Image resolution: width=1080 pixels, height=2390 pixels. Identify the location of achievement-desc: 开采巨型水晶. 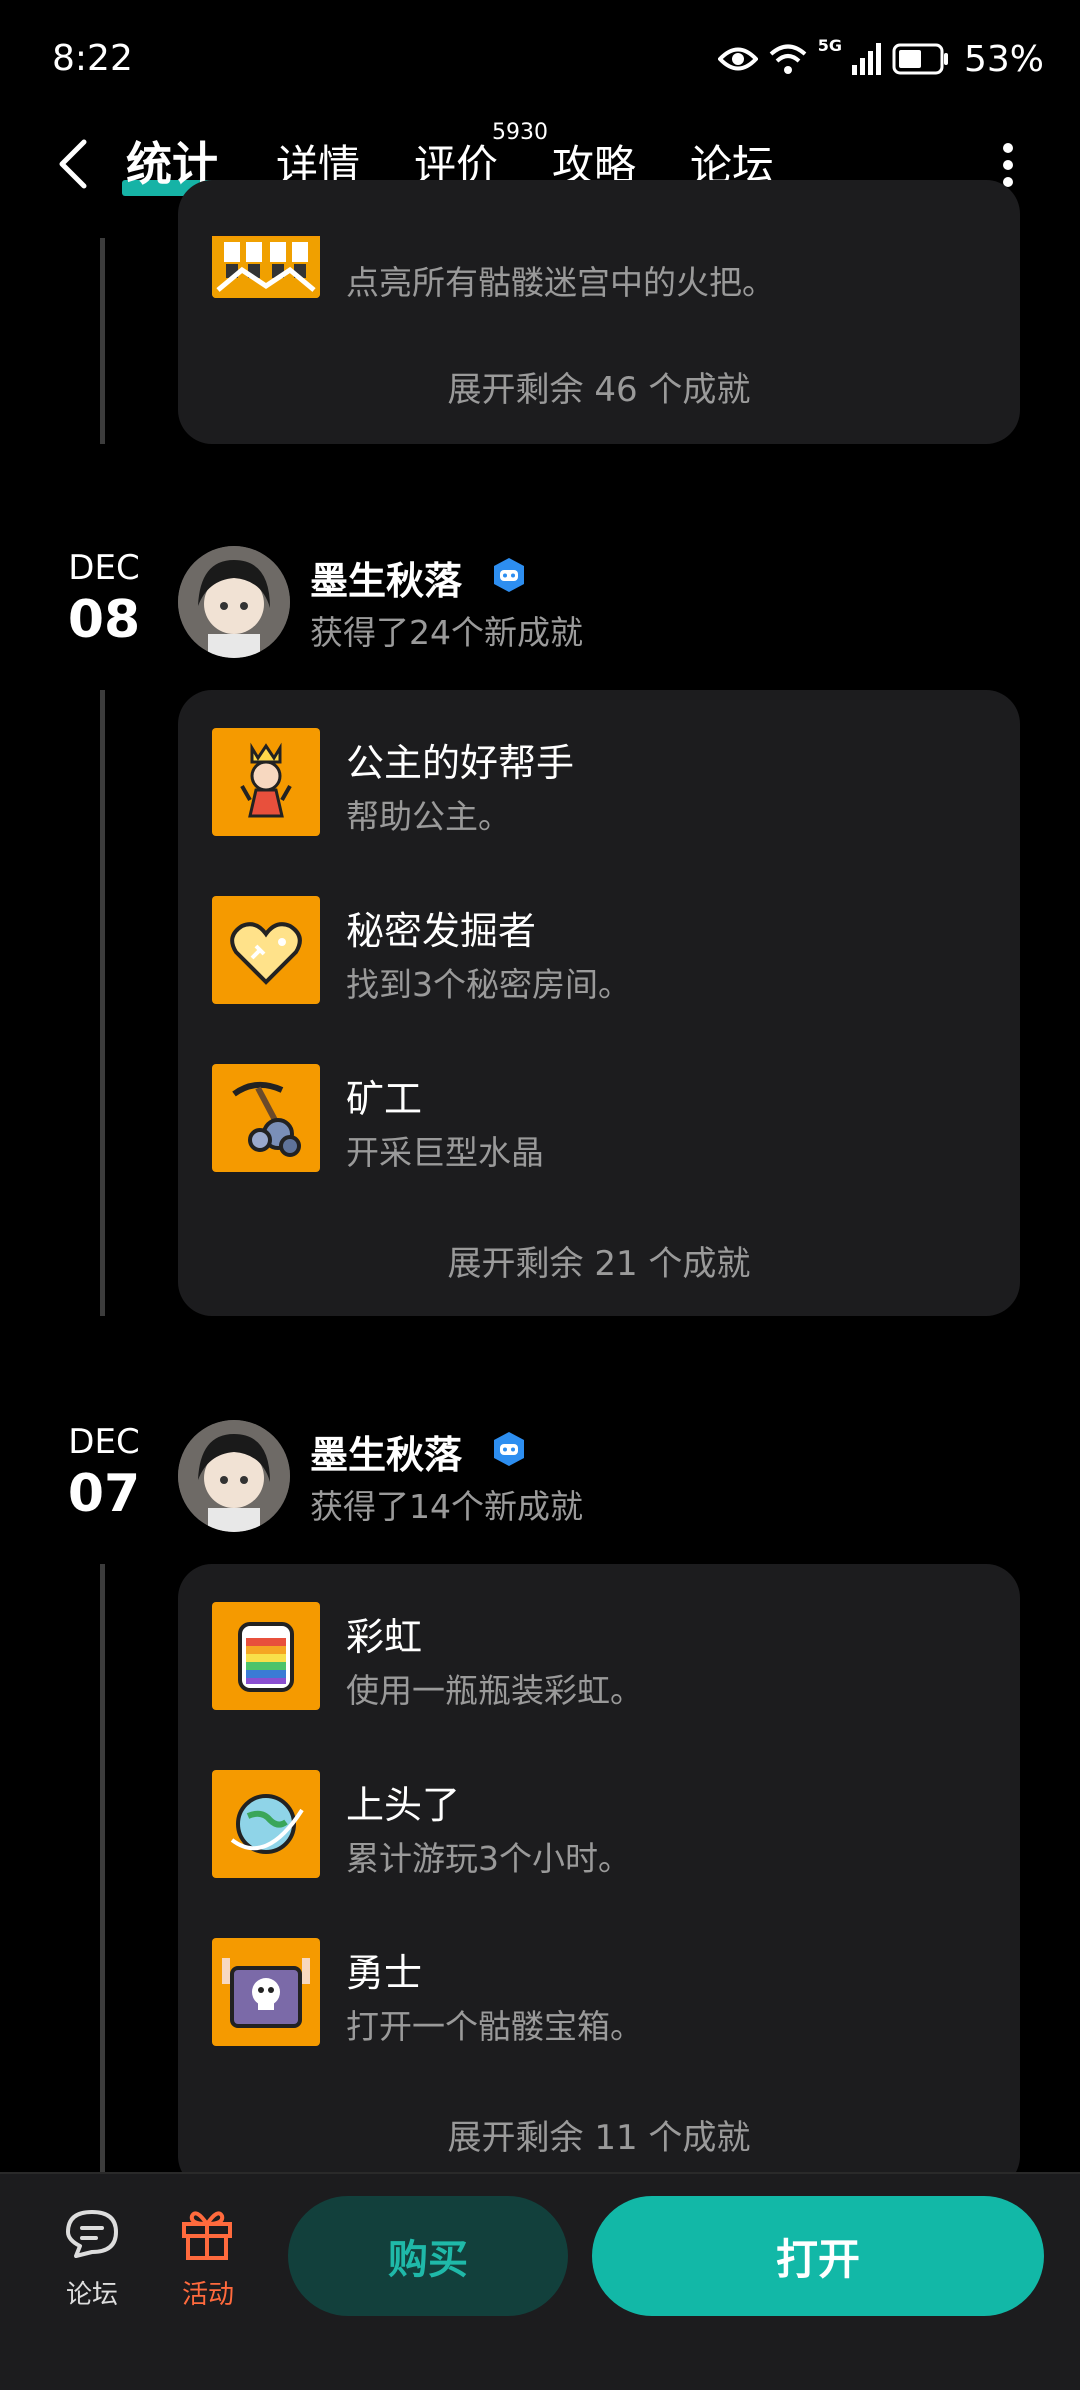
(445, 1152).